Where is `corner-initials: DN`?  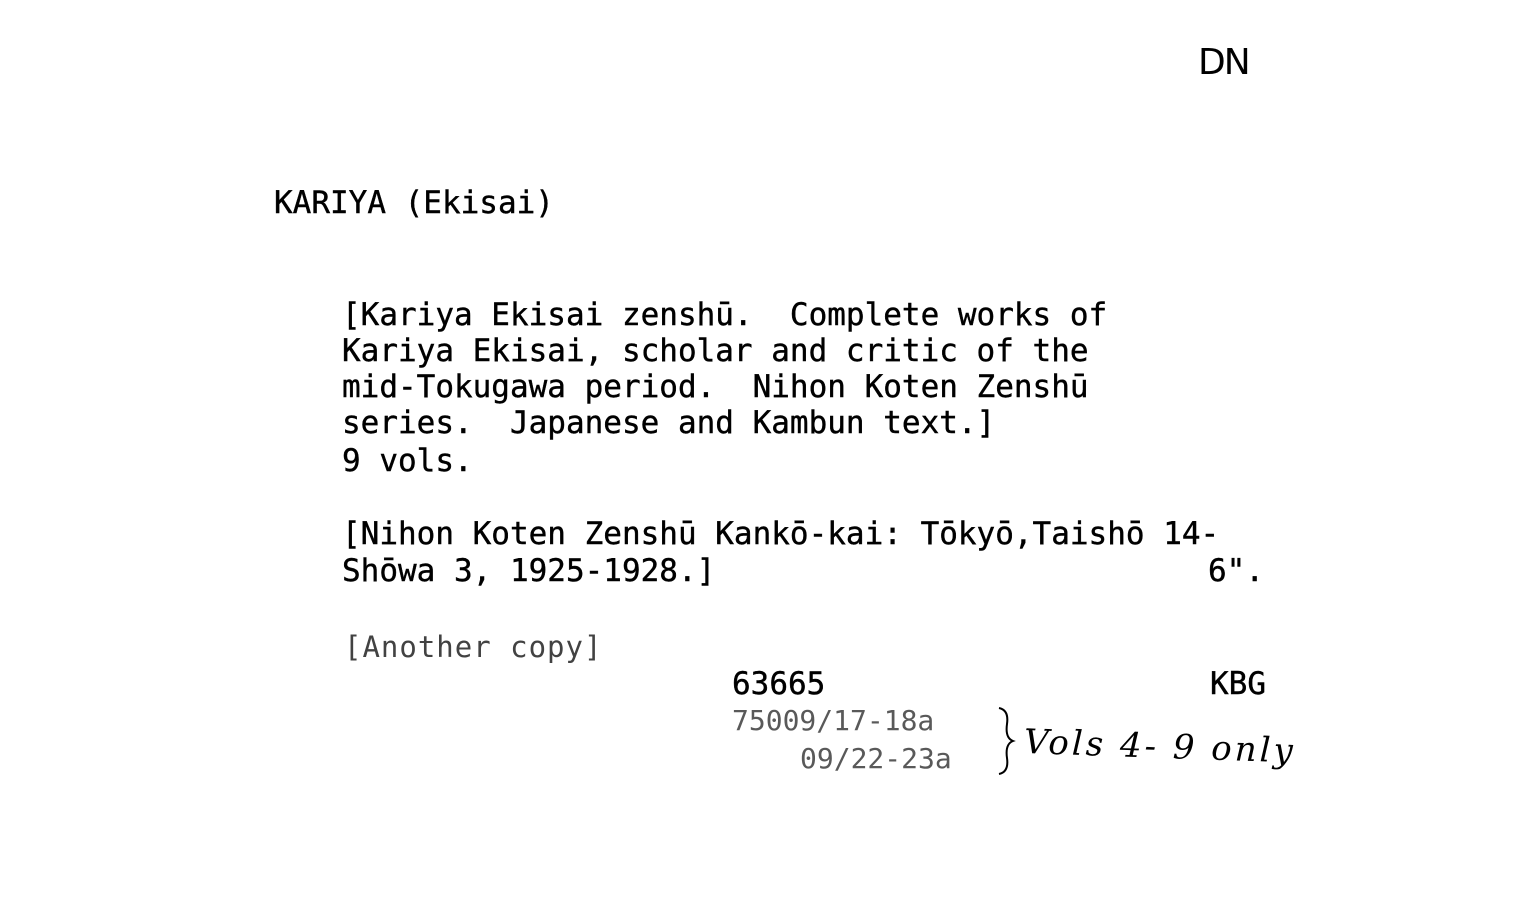
corner-initials: DN is located at coordinates (1224, 62).